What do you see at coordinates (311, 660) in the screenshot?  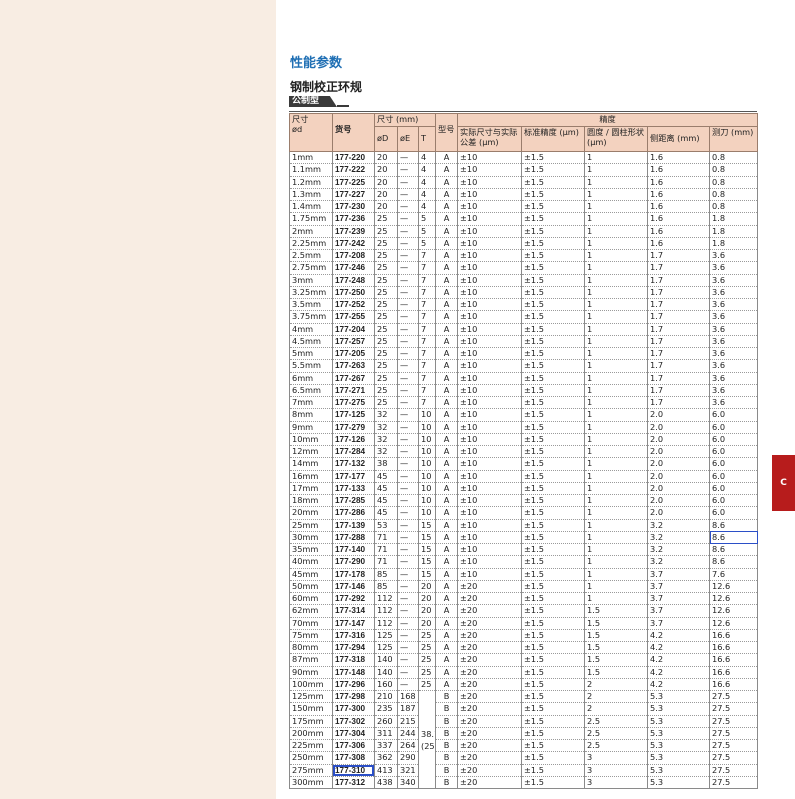 I see `size-cell: 87mm` at bounding box center [311, 660].